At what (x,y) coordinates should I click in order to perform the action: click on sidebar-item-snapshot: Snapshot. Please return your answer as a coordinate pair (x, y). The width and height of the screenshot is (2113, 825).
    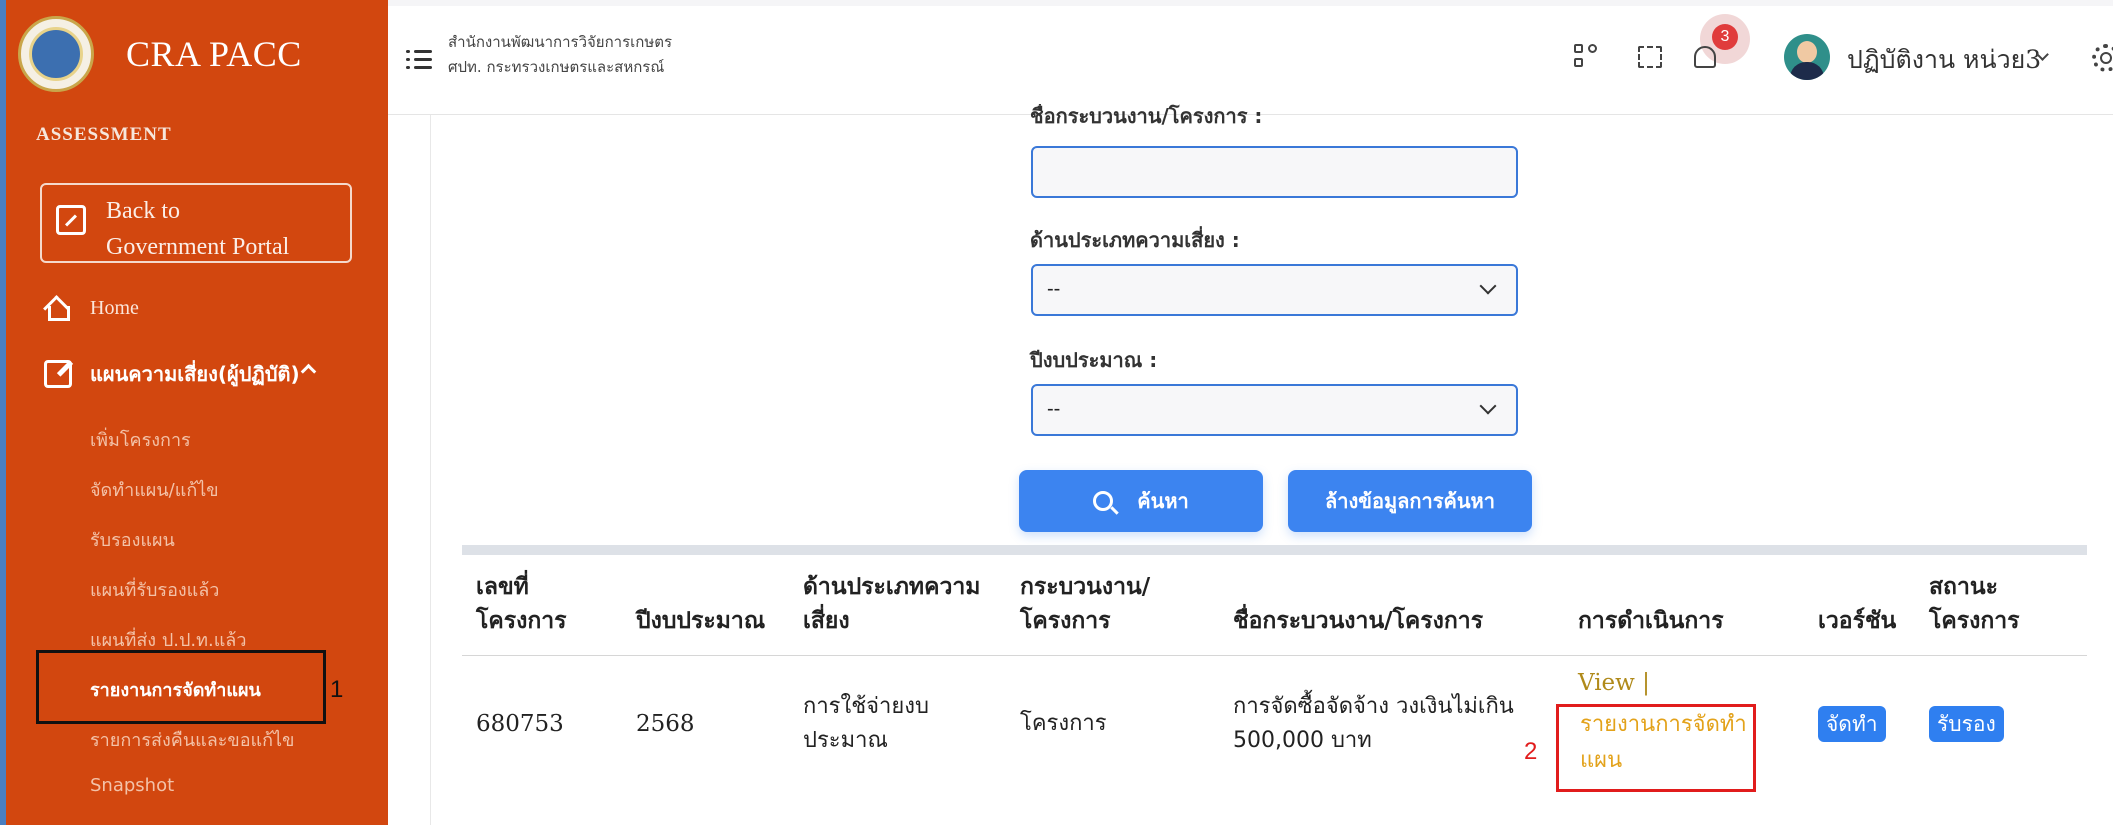
    Looking at the image, I should click on (132, 785).